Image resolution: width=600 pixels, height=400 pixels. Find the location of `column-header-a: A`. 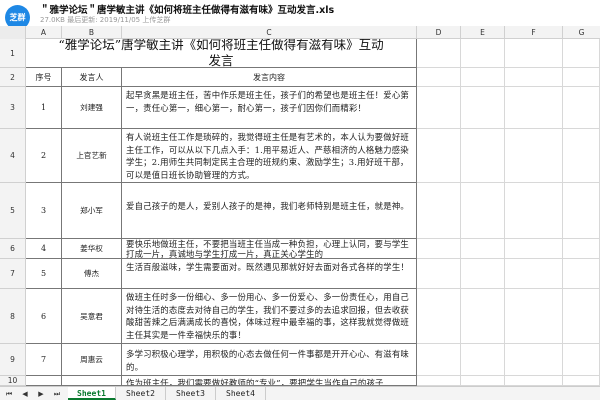

column-header-a: A is located at coordinates (44, 32).